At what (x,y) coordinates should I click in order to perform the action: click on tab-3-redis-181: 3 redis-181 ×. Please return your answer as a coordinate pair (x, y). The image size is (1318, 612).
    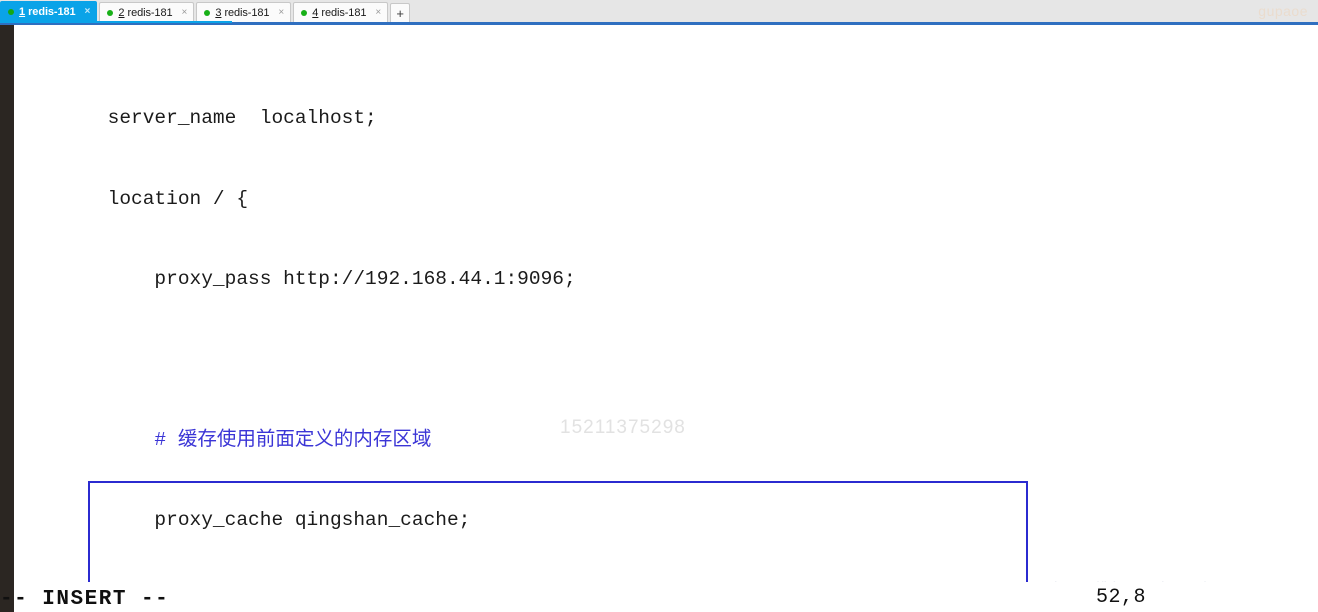
    Looking at the image, I should click on (244, 12).